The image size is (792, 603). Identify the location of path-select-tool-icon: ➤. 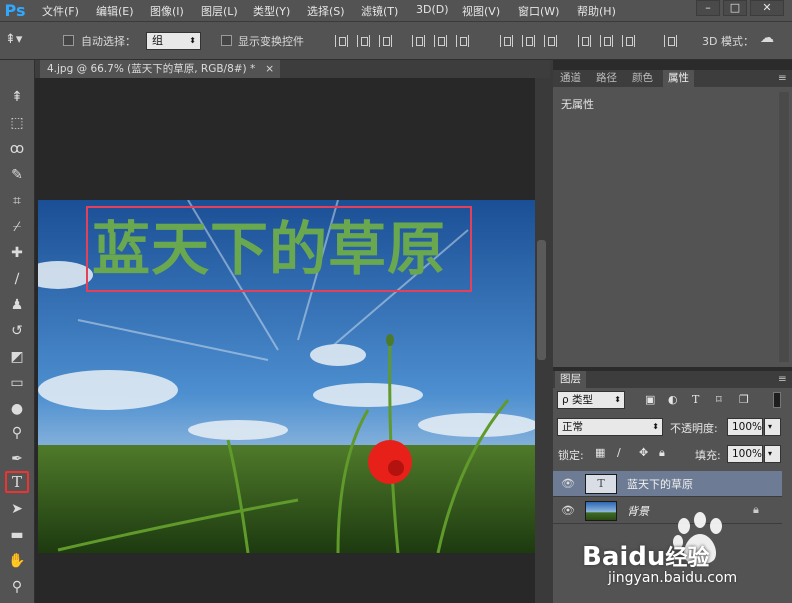
(17, 509).